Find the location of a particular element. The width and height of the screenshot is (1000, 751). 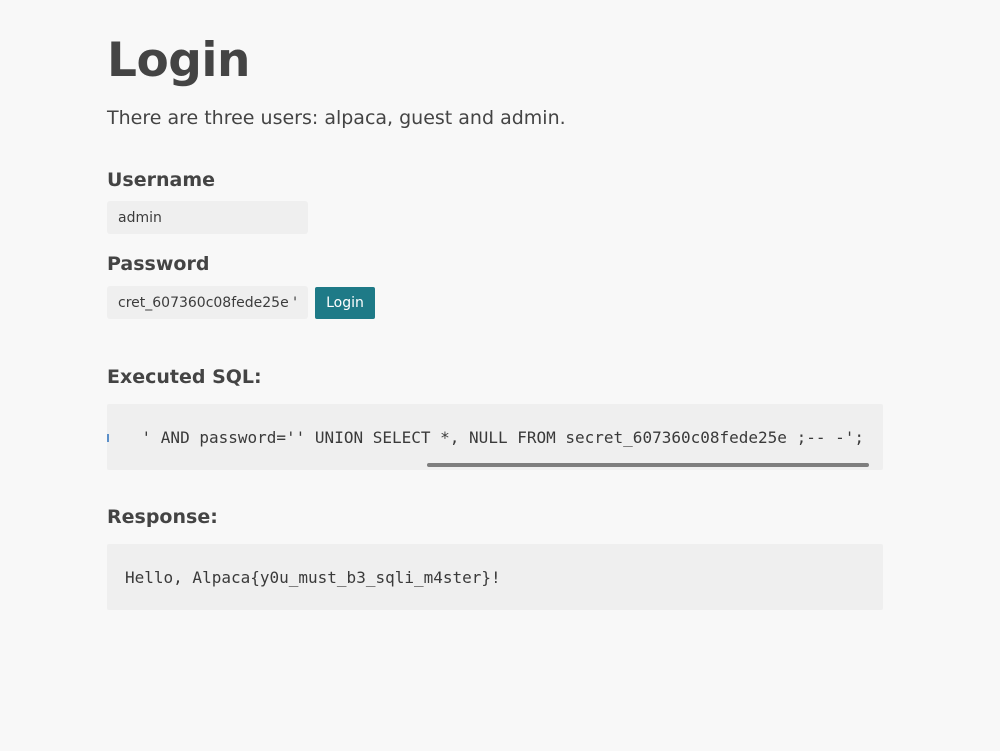

overflow-edge-marker is located at coordinates (108, 438).